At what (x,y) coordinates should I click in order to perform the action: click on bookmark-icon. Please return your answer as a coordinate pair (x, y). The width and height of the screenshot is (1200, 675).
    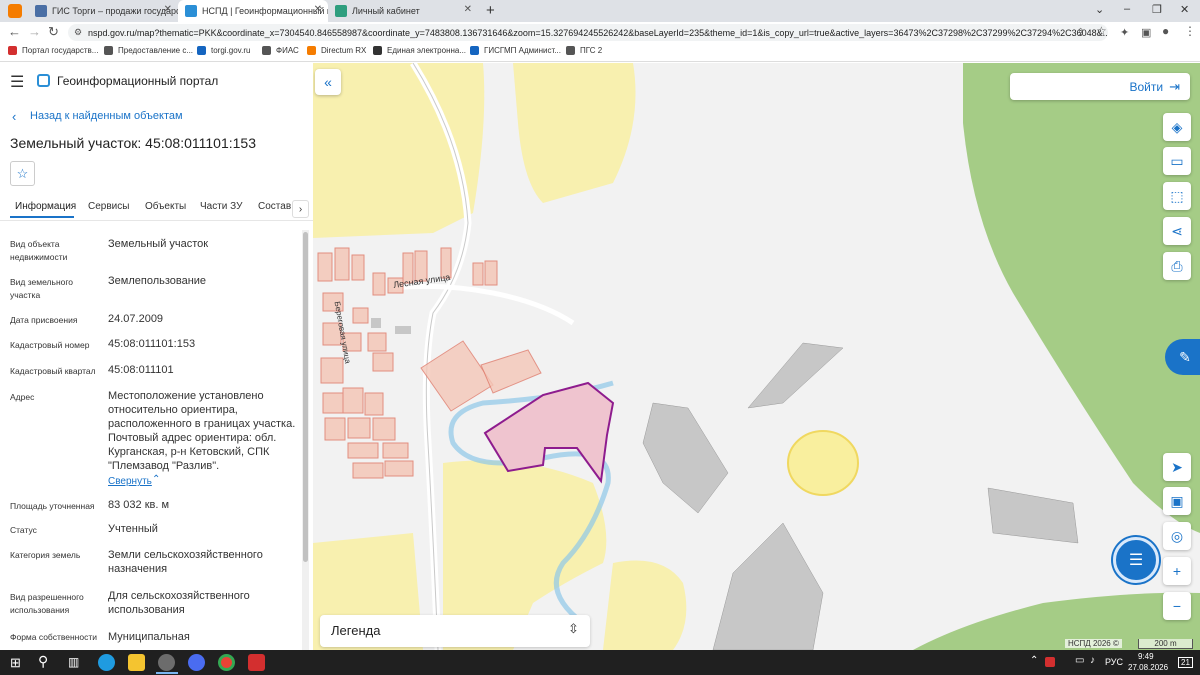
    Looking at the image, I should click on (377, 50).